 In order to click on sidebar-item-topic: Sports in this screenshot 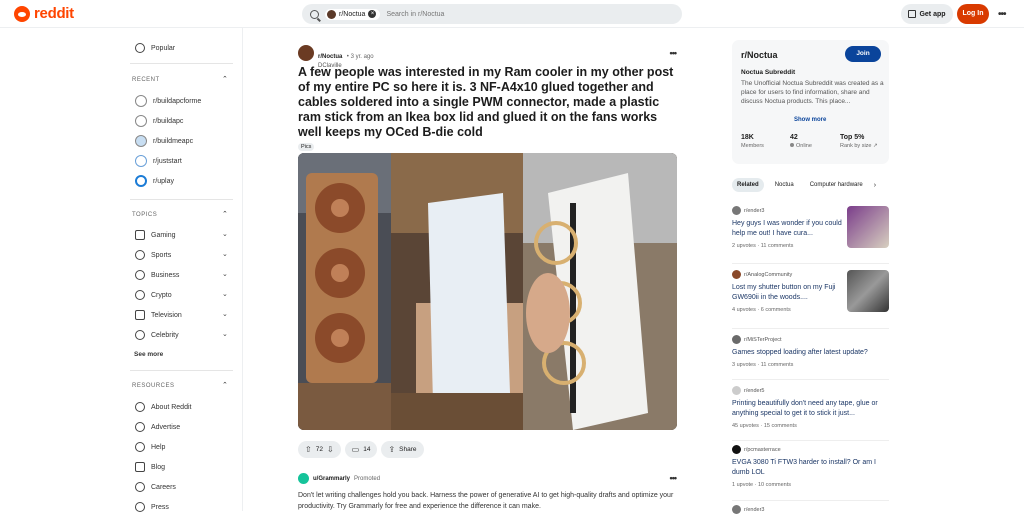, I will do `click(153, 255)`.